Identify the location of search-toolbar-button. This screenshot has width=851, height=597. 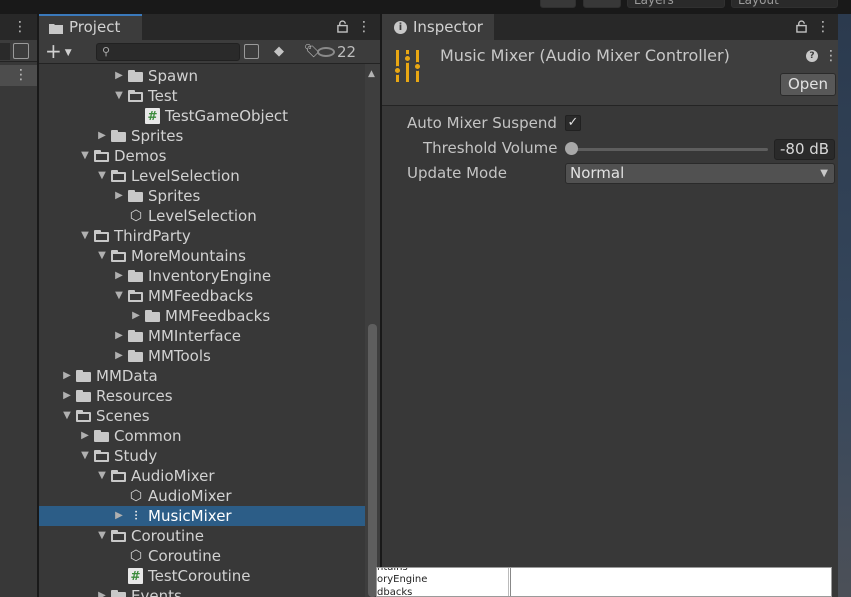
(602, 4).